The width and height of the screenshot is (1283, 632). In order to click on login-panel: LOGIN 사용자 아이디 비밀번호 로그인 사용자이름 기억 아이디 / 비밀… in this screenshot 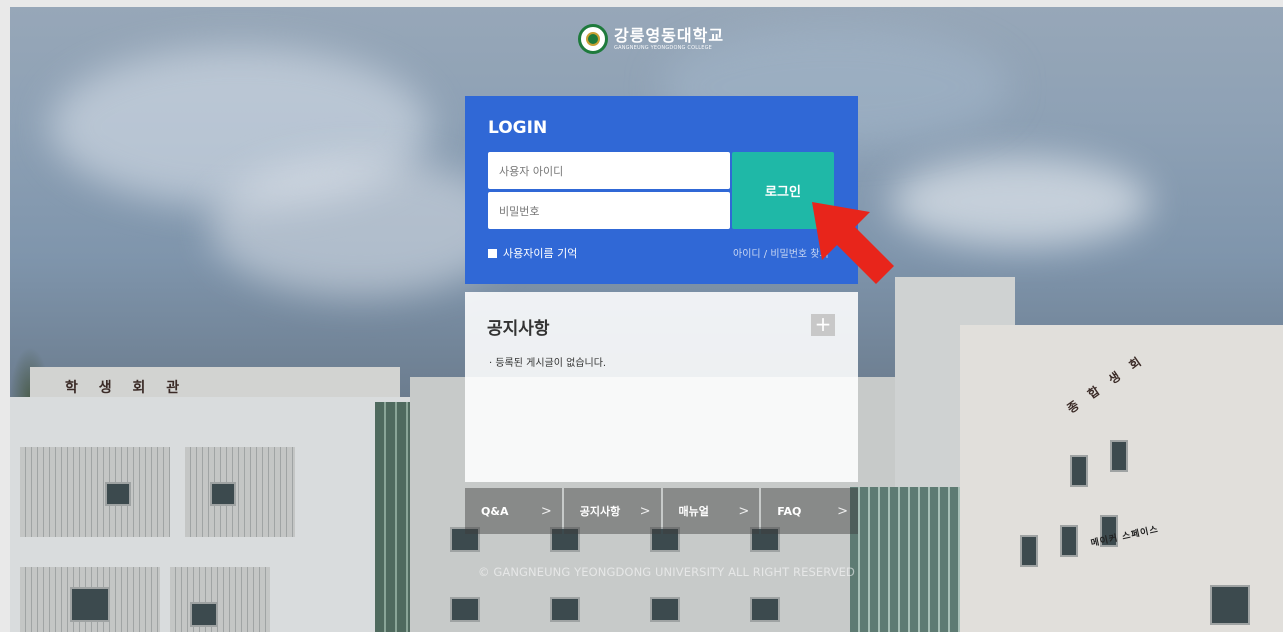, I will do `click(661, 190)`.